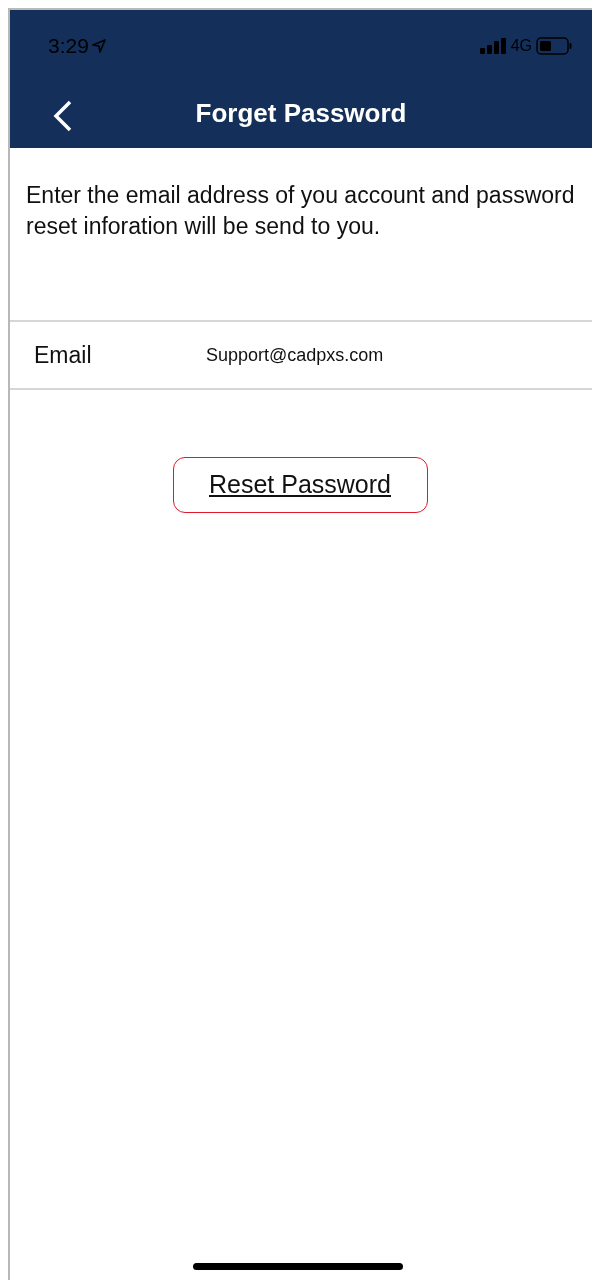 The image size is (592, 1280). Describe the element at coordinates (493, 46) in the screenshot. I see `signal-icon` at that location.